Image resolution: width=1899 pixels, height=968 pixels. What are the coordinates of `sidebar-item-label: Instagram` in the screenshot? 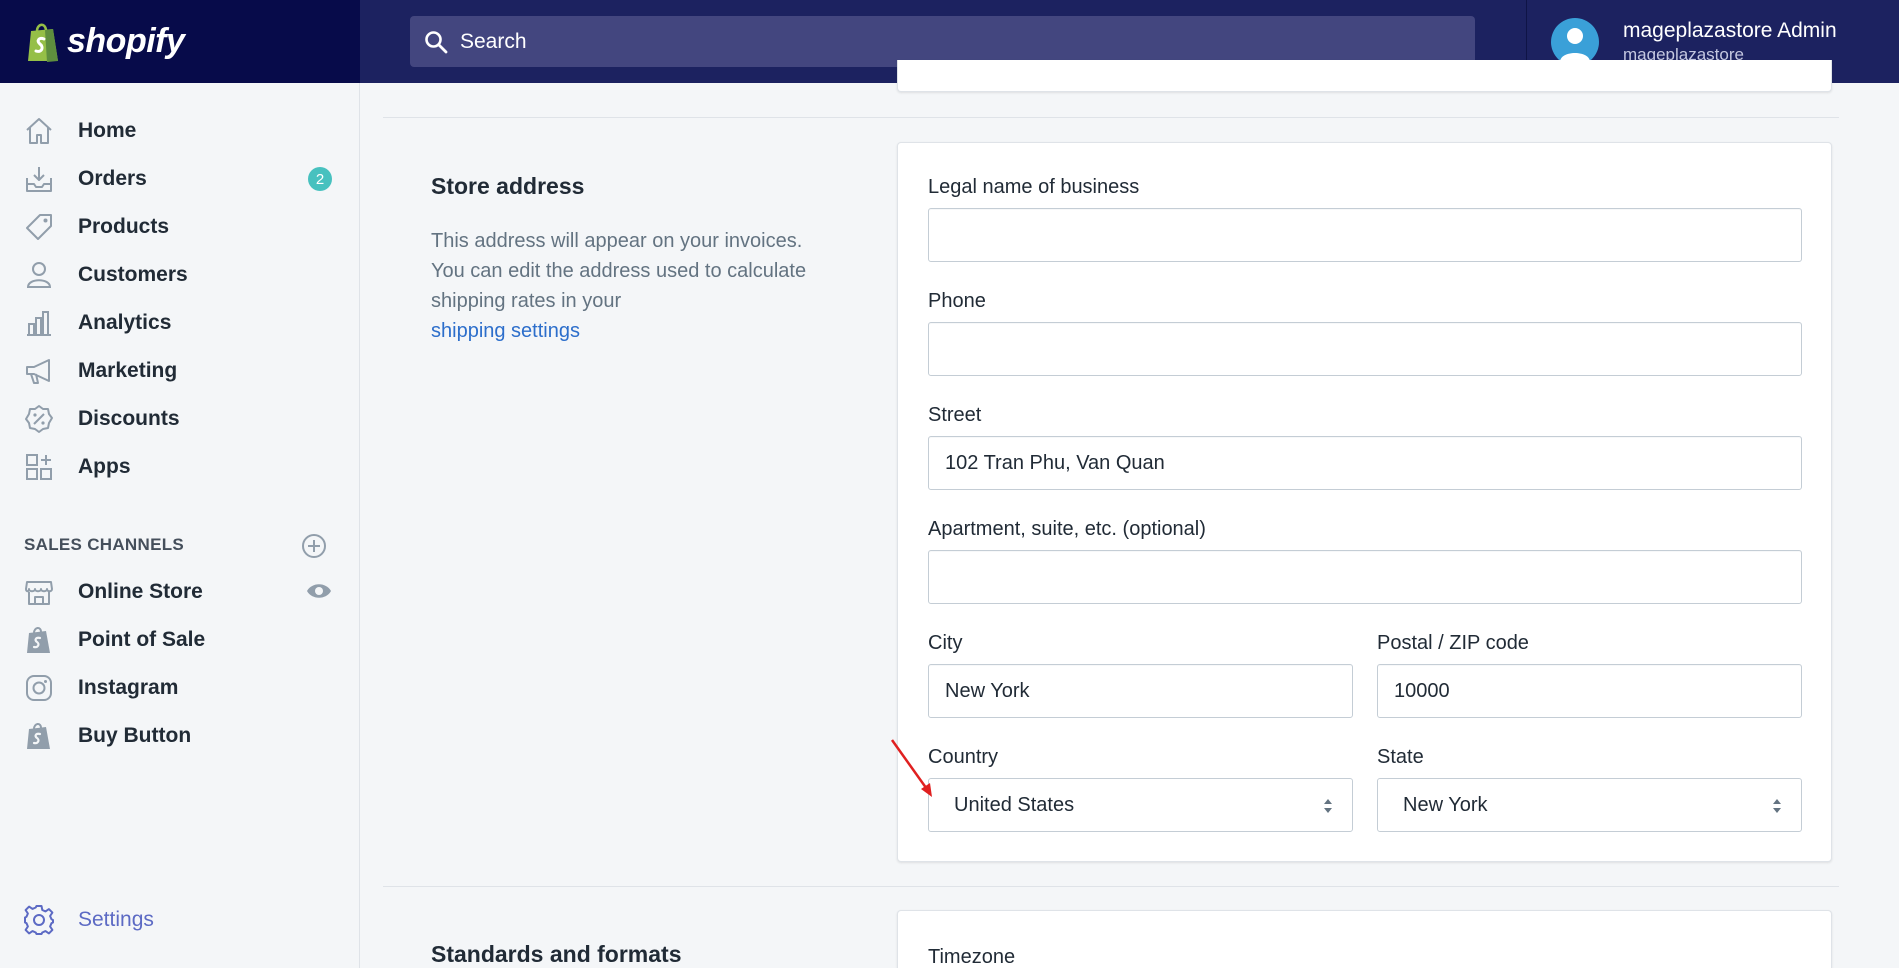 It's located at (128, 687).